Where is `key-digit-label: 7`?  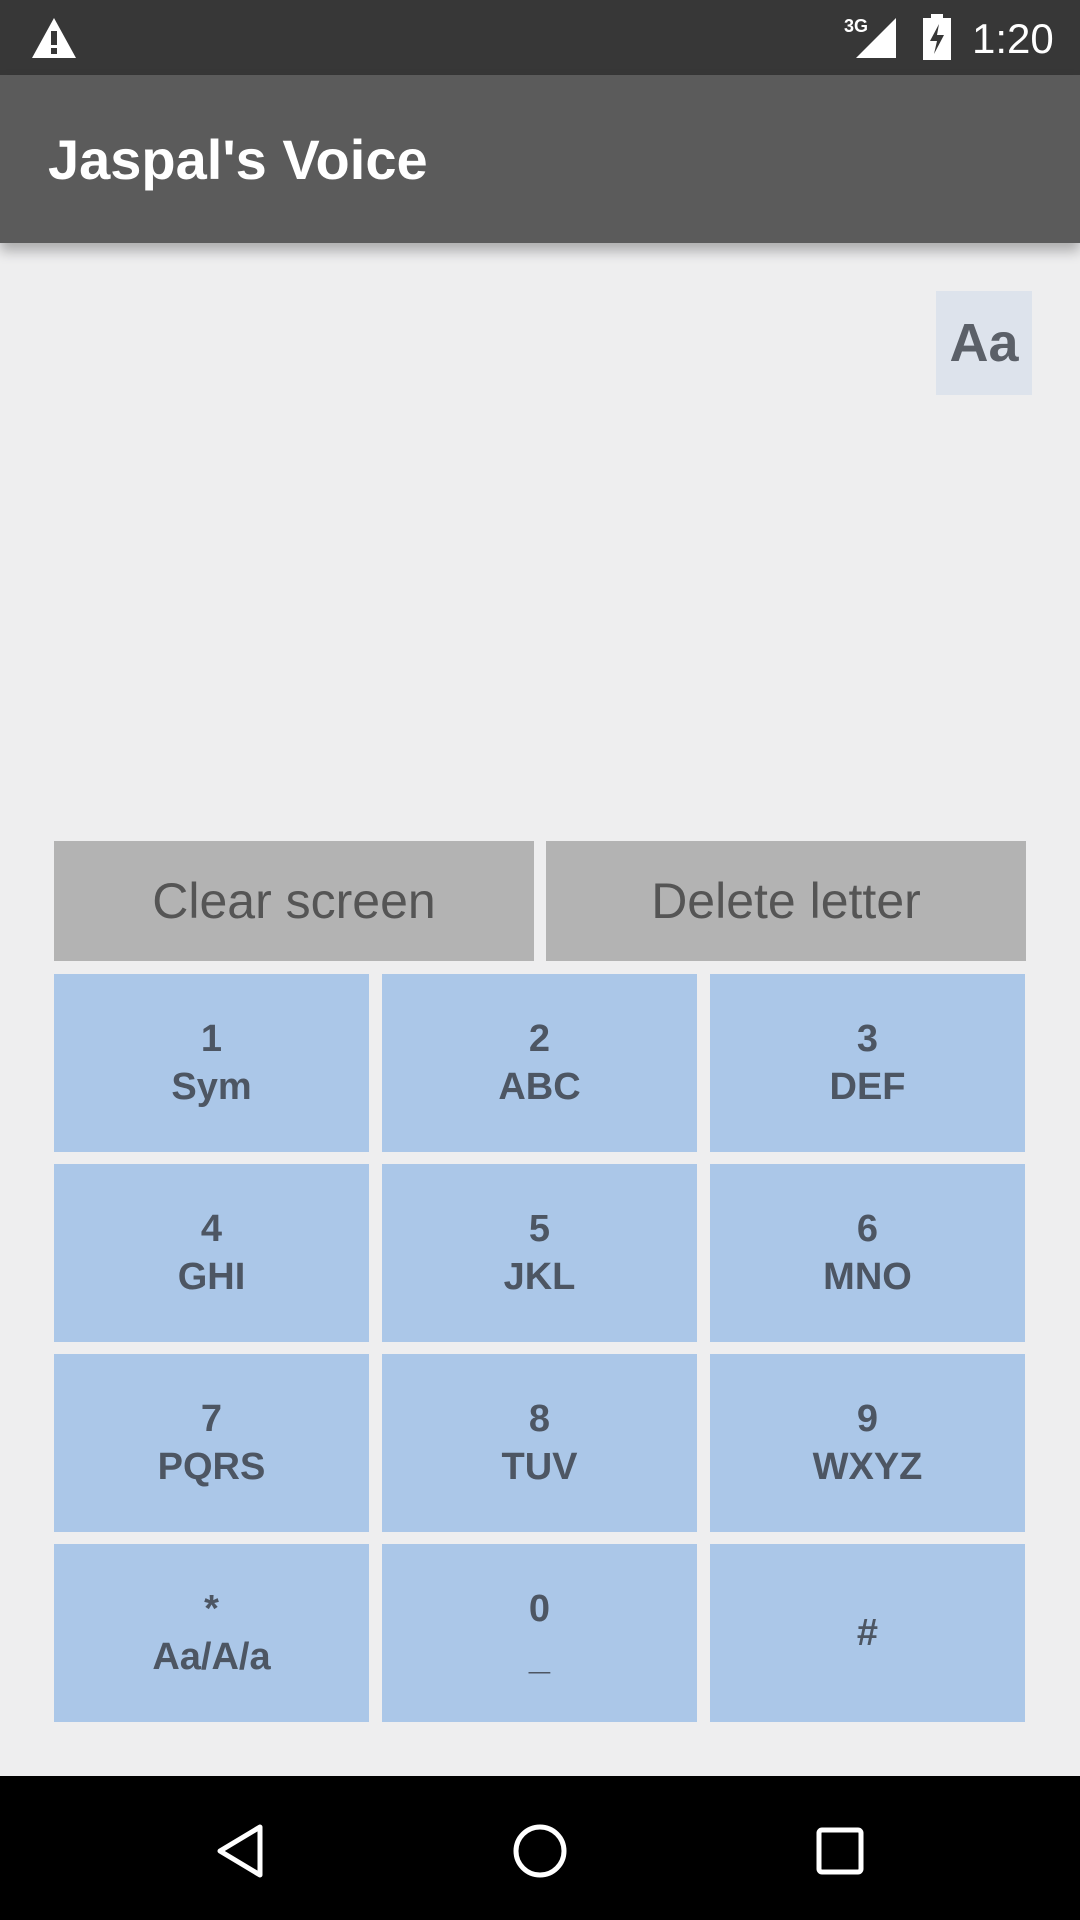 key-digit-label: 7 is located at coordinates (211, 1419).